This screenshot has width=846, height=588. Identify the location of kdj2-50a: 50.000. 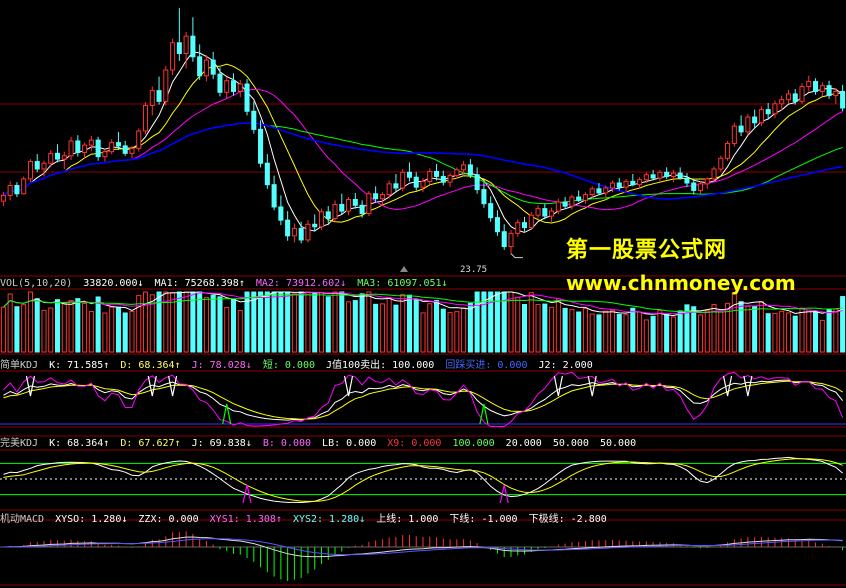
(570, 443).